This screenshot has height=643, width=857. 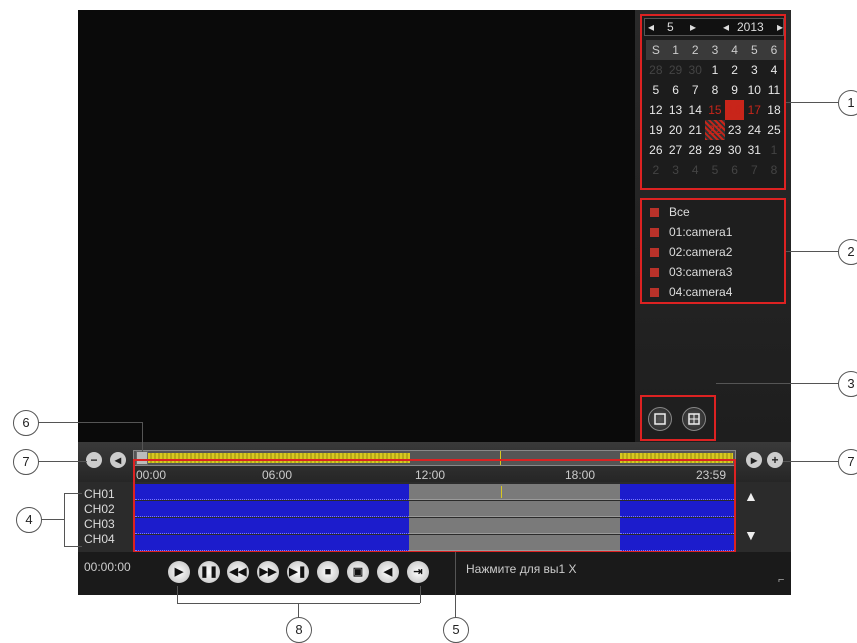 I want to click on weekday: 1, so click(x=675, y=50).